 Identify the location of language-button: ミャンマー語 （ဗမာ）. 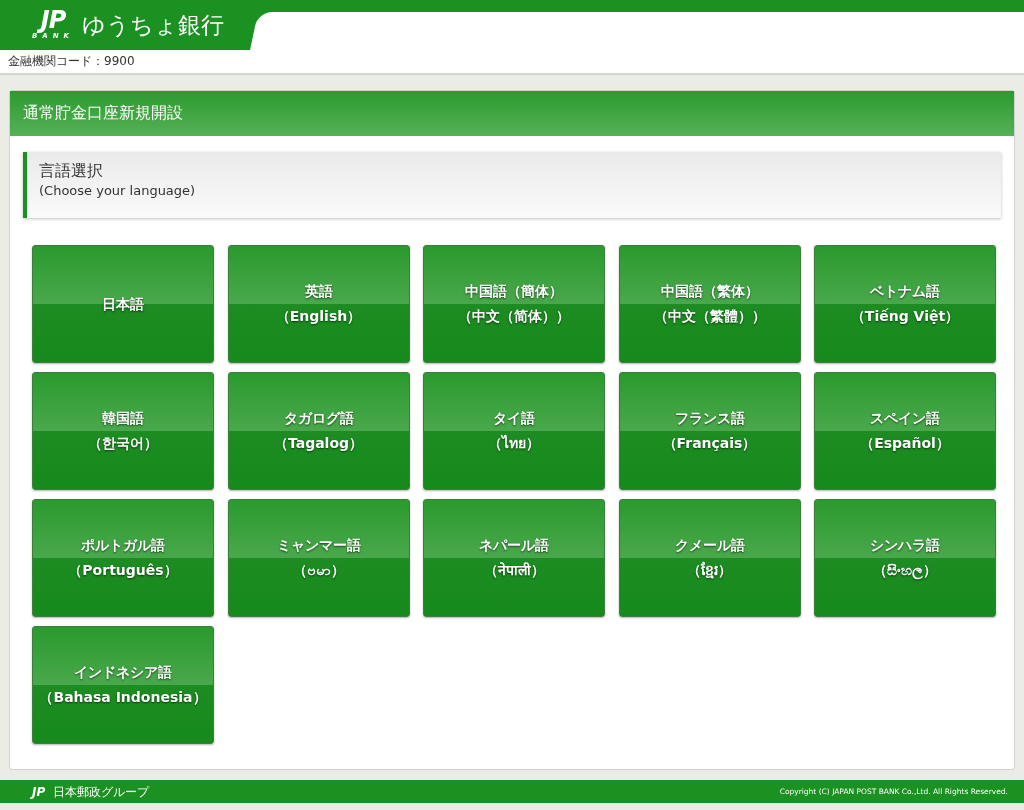
(318, 558).